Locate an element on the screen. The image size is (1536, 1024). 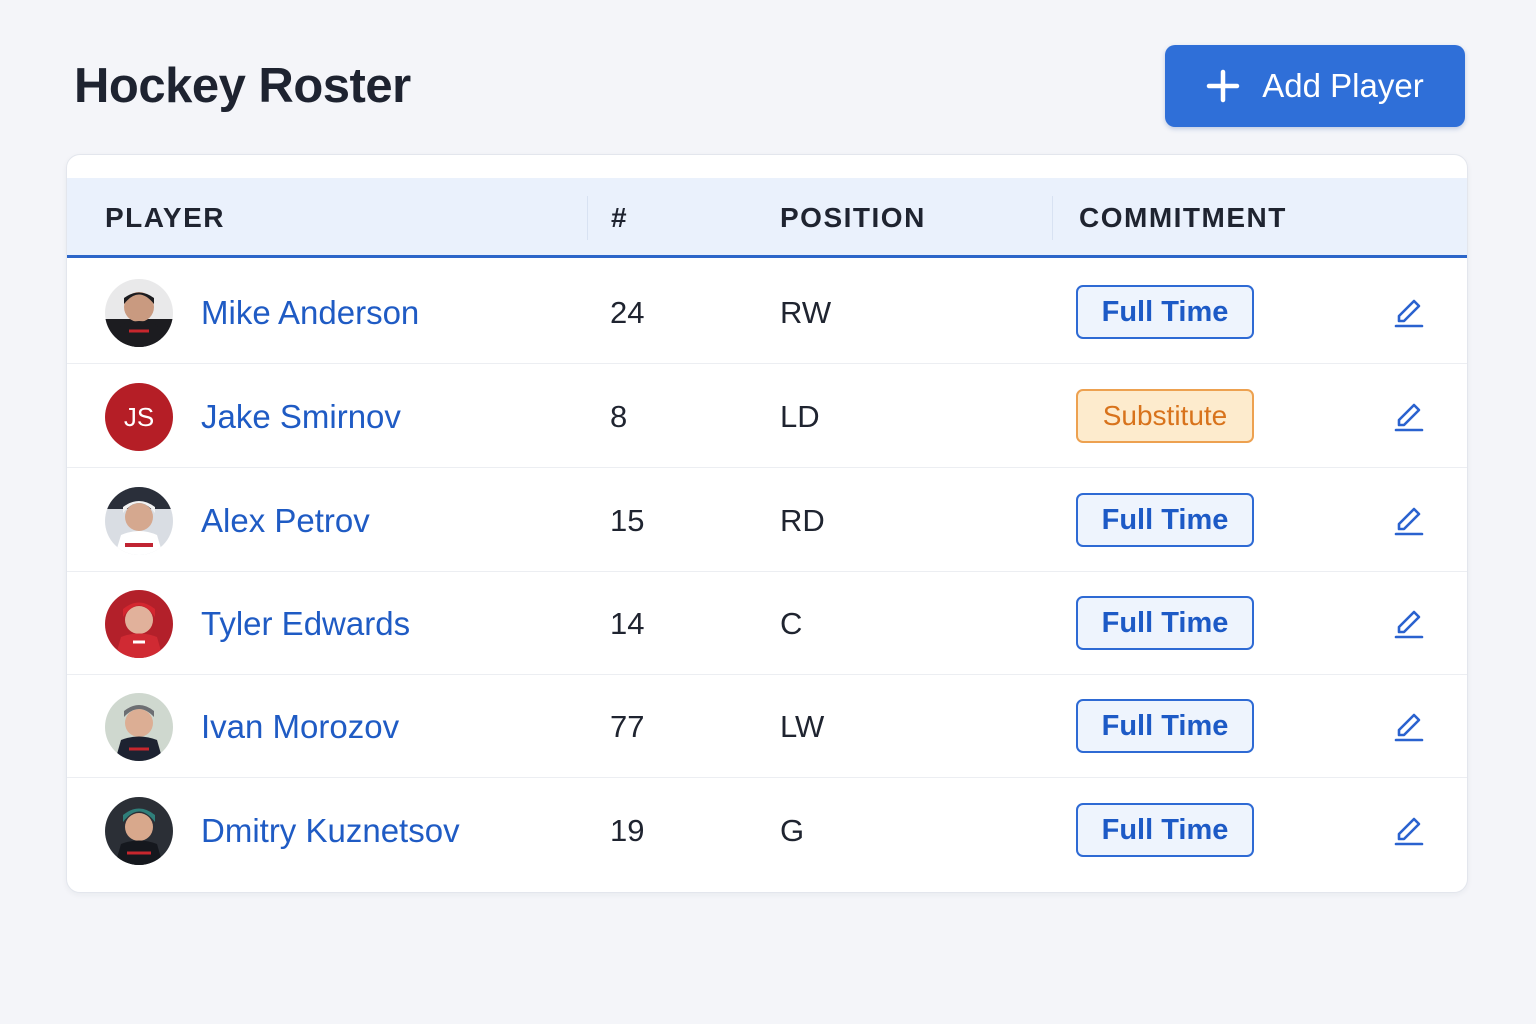
position: RD is located at coordinates (802, 520).